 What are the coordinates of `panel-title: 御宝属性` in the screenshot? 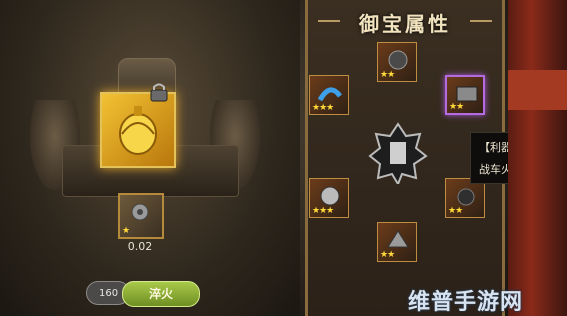 It's located at (405, 24).